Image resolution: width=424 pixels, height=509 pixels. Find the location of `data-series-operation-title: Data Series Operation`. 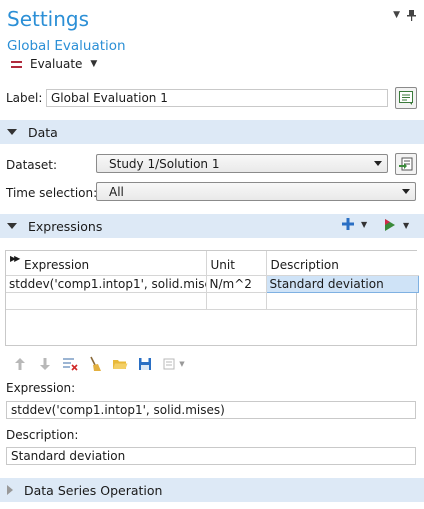

data-series-operation-title: Data Series Operation is located at coordinates (93, 490).